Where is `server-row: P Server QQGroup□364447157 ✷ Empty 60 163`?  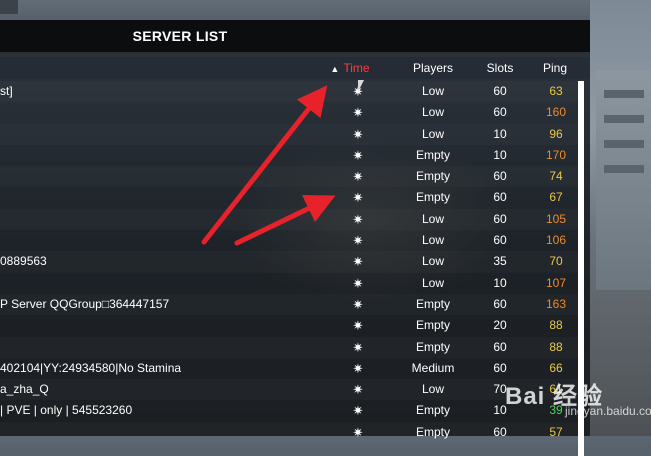 server-row: P Server QQGroup□364447157 ✷ Empty 60 163 is located at coordinates (290, 304).